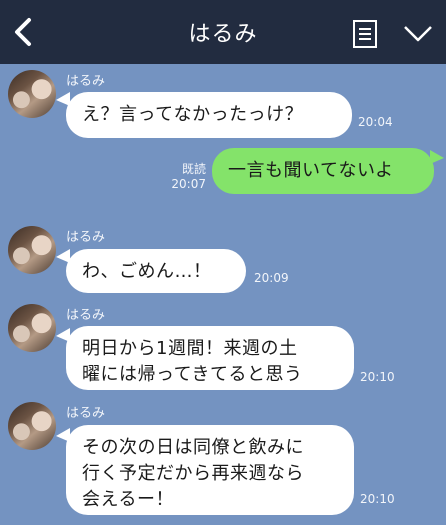 Image resolution: width=446 pixels, height=525 pixels. I want to click on message-bubble: わ、ごめん…！, so click(156, 271).